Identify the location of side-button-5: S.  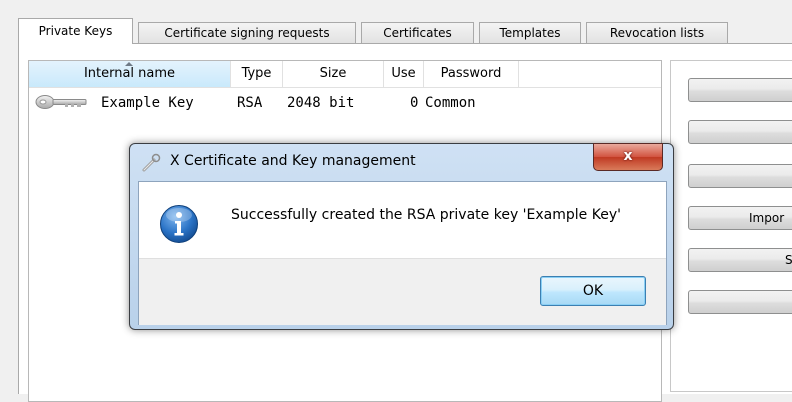
(740, 260).